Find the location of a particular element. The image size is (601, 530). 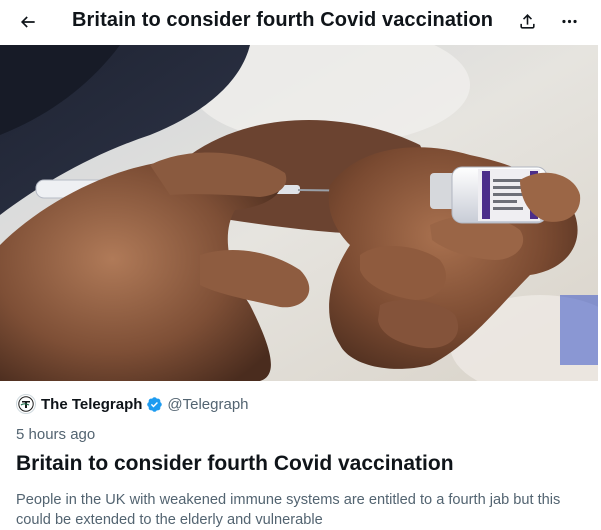

back-button is located at coordinates (28, 22).